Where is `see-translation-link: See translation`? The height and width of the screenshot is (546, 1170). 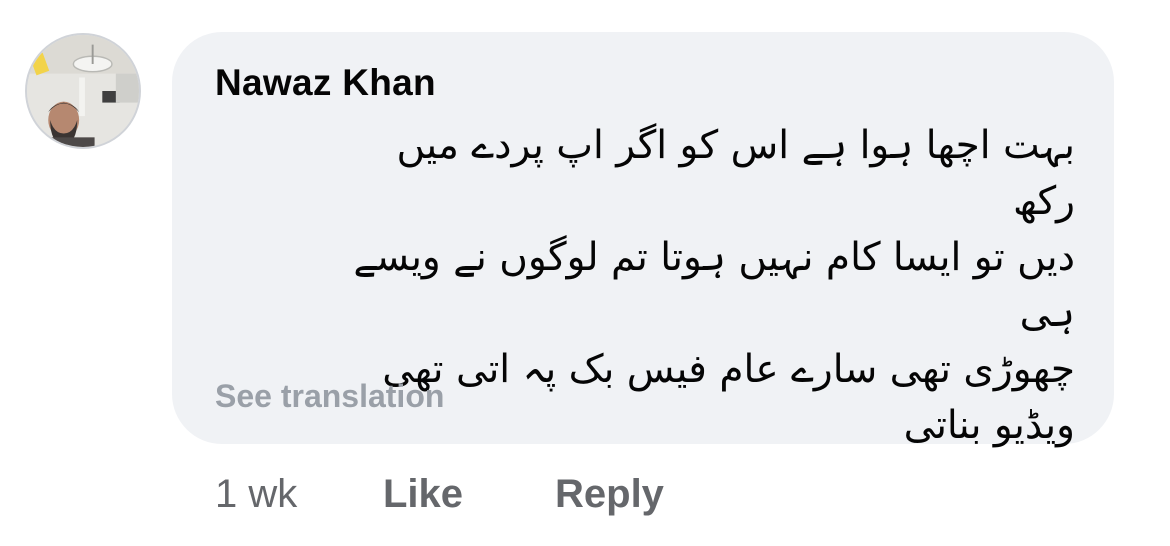
see-translation-link: See translation is located at coordinates (329, 396).